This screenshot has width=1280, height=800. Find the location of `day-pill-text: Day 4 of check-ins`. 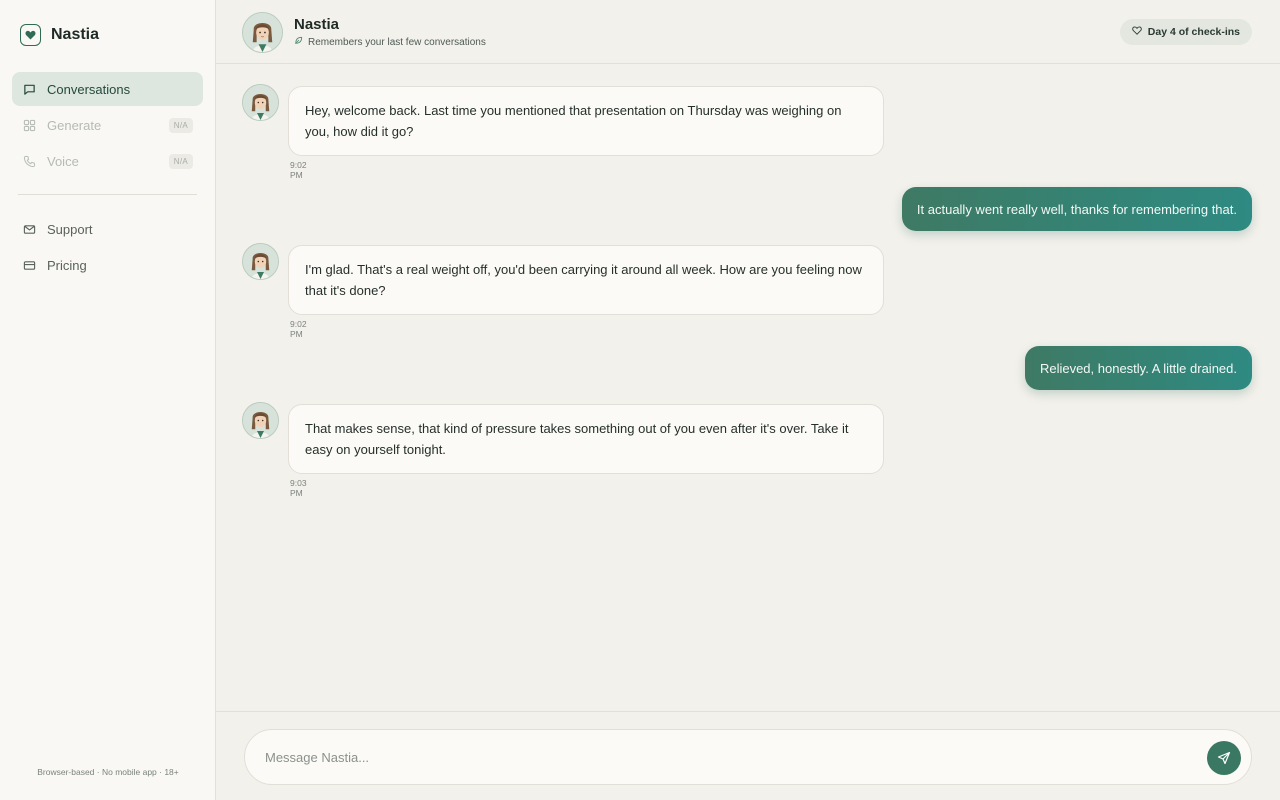

day-pill-text: Day 4 of check-ins is located at coordinates (1193, 32).